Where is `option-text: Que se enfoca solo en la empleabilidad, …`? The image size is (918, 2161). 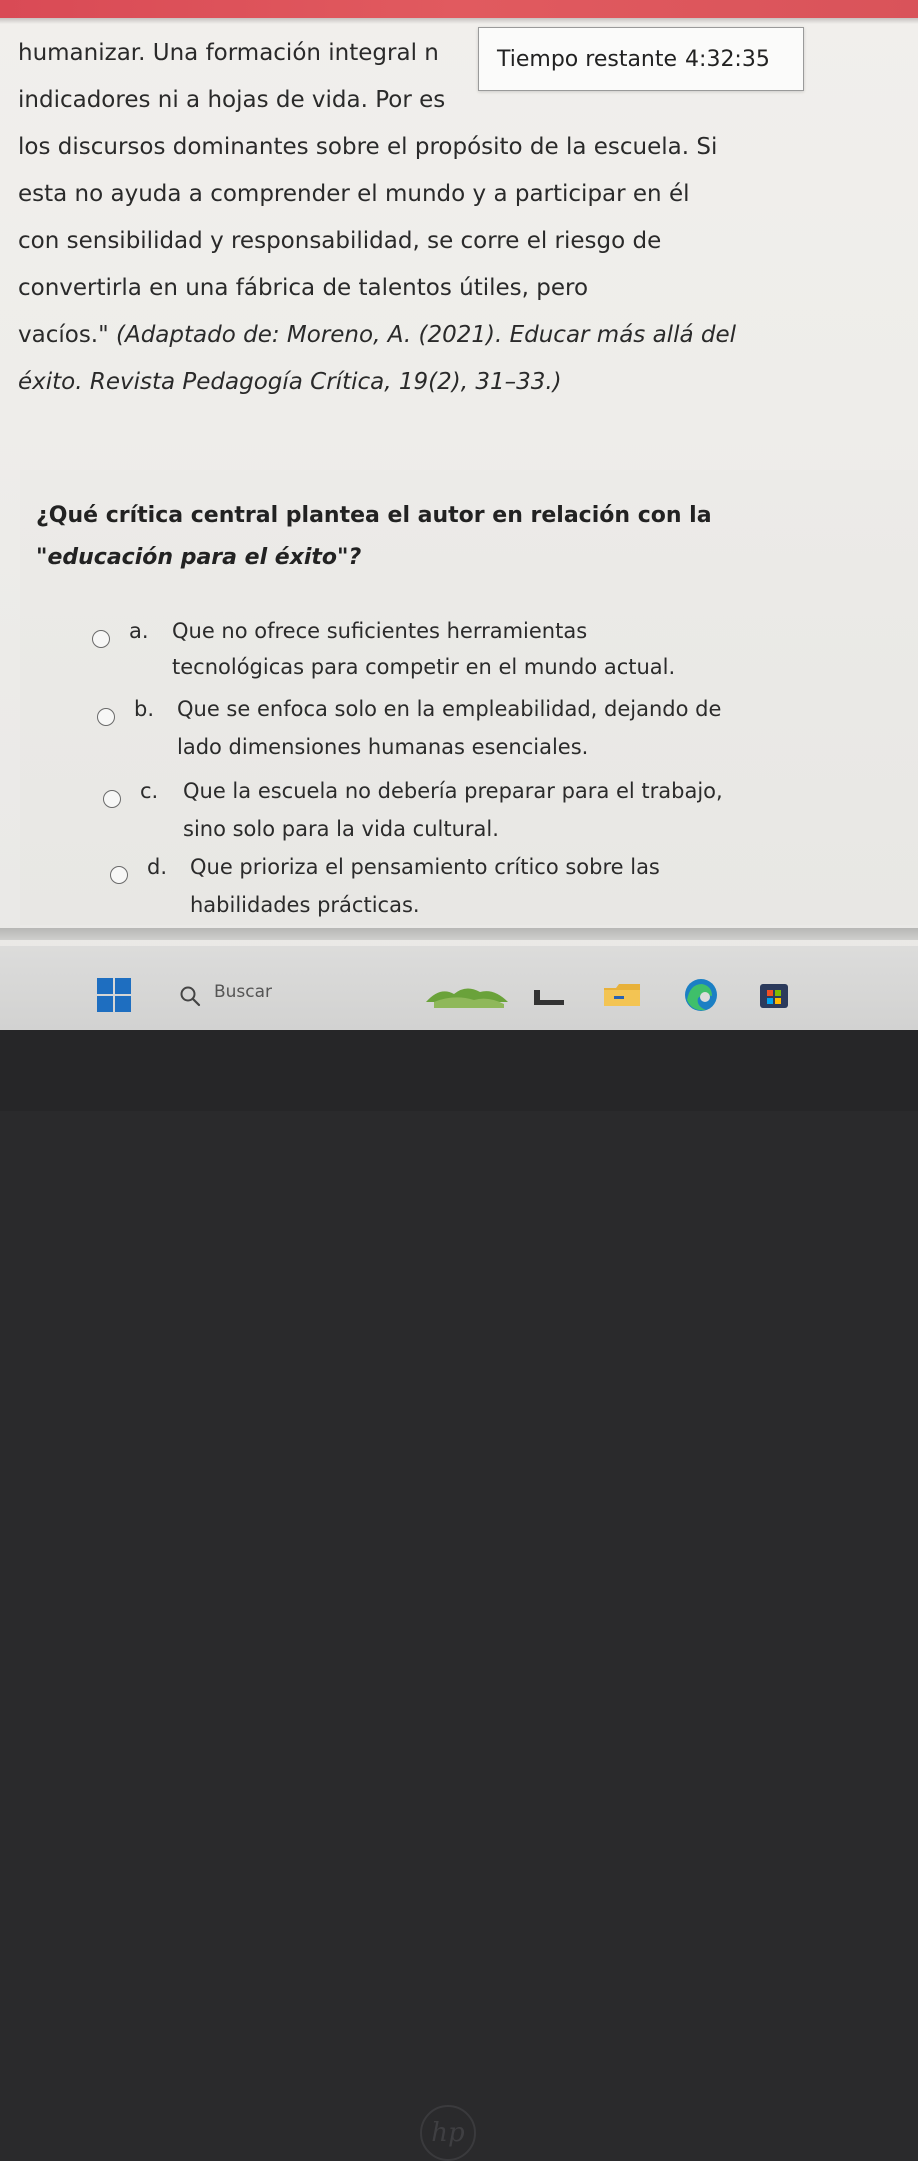 option-text: Que se enfoca solo en la empleabilidad, … is located at coordinates (449, 709).